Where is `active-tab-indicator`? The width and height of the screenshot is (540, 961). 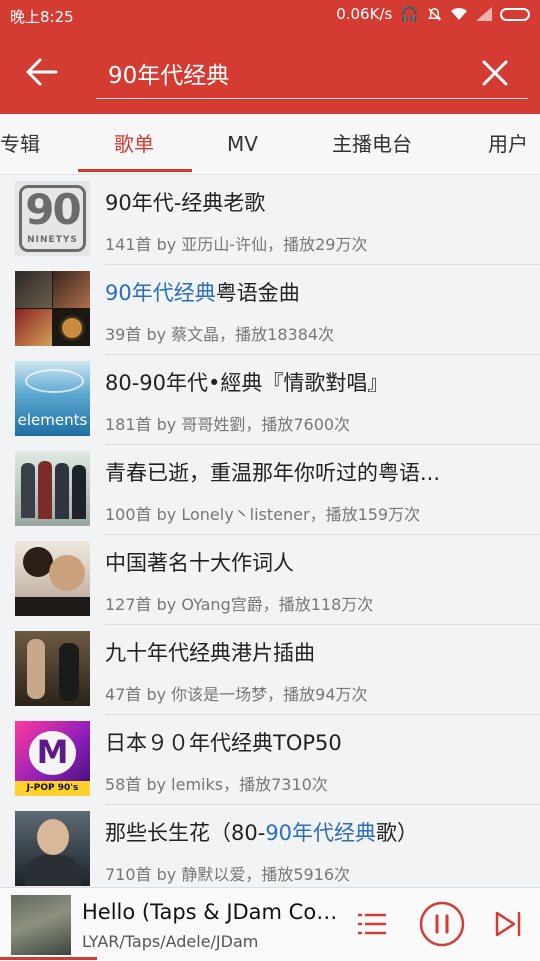 active-tab-indicator is located at coordinates (135, 170).